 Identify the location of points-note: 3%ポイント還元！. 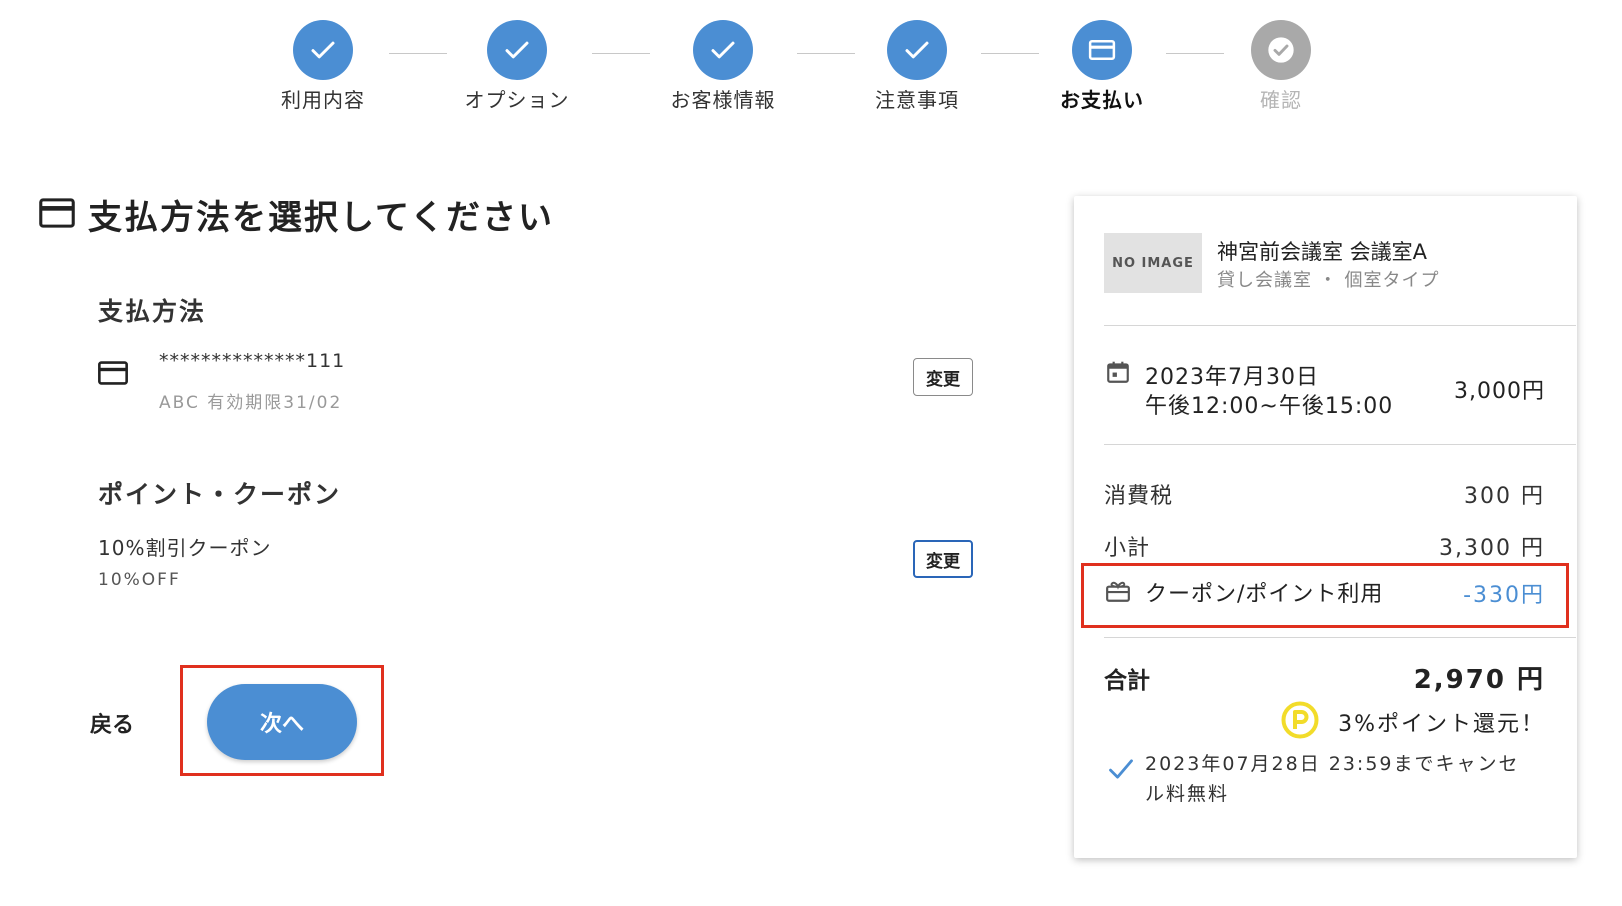
(1441, 724).